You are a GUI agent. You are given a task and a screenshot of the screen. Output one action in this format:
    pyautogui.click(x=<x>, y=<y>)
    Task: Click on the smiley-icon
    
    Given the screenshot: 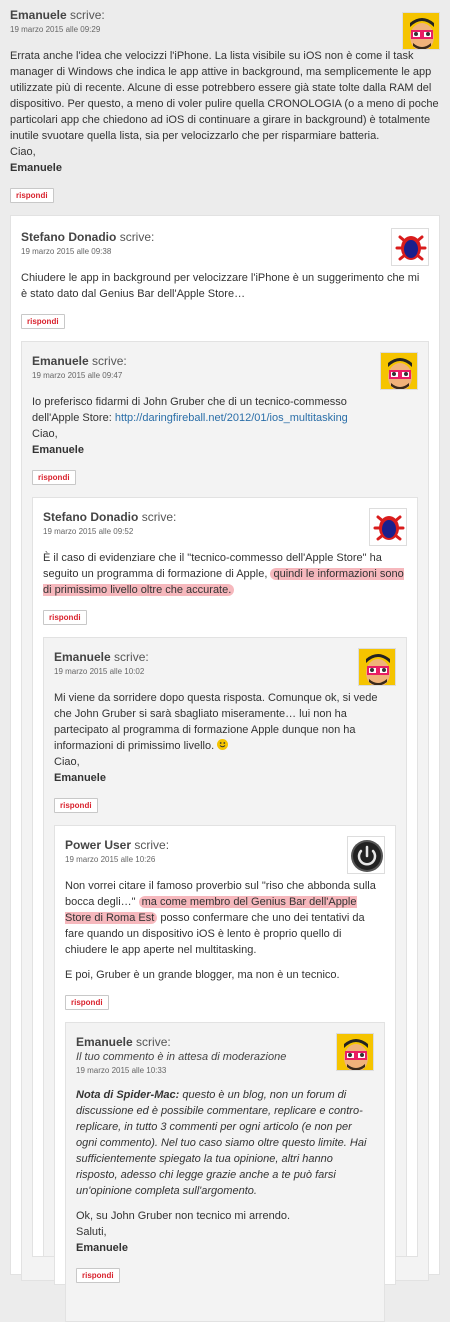 What is the action you would take?
    pyautogui.click(x=223, y=744)
    